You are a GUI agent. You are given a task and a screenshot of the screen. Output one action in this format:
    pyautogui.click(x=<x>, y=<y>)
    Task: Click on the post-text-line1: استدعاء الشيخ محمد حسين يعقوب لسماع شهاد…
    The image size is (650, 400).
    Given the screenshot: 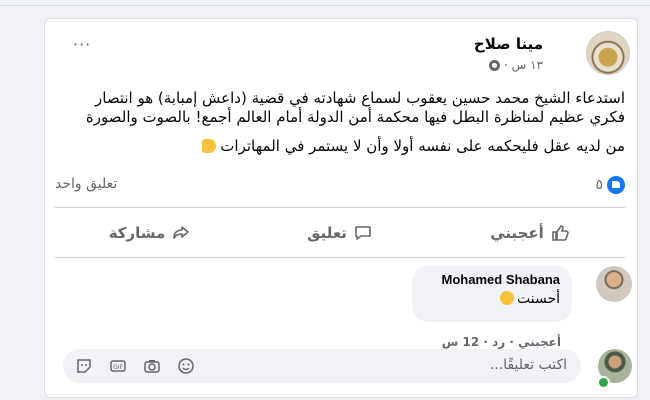 What is the action you would take?
    pyautogui.click(x=355, y=107)
    